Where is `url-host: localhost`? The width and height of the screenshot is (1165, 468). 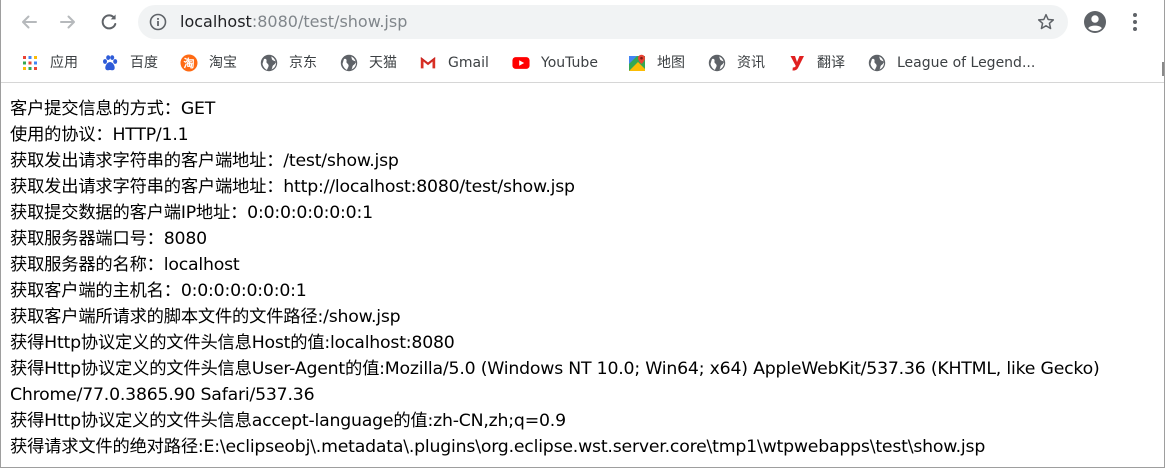
url-host: localhost is located at coordinates (216, 21).